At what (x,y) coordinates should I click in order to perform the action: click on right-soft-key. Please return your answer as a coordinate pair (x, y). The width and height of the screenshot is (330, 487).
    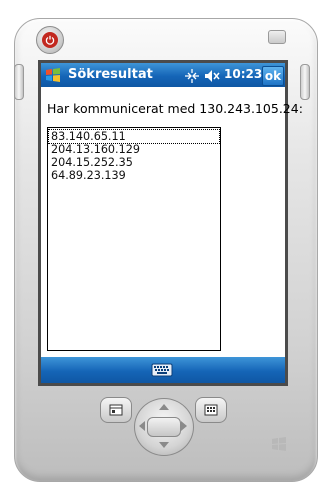
    Looking at the image, I should click on (211, 410).